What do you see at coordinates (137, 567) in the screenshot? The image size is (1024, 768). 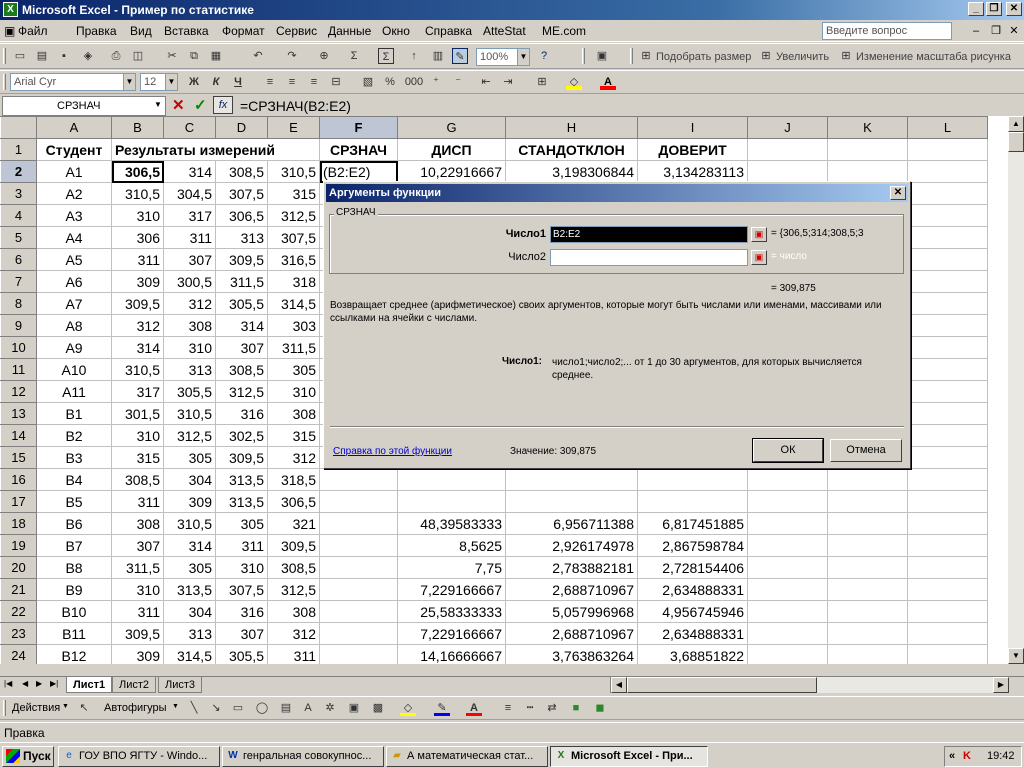 I see `cell: 311,5` at bounding box center [137, 567].